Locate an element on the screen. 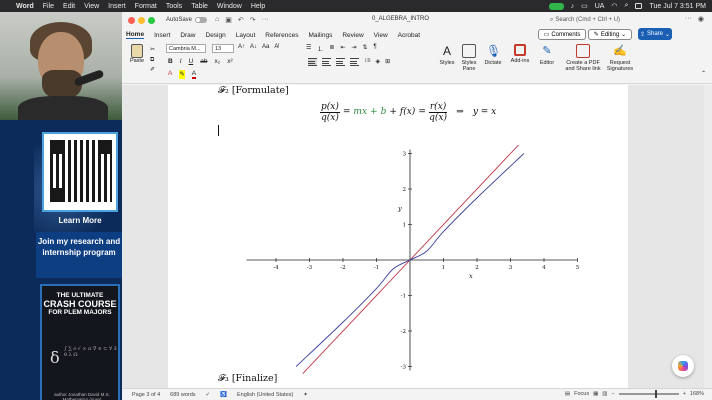 The width and height of the screenshot is (712, 400). camera-active-icon is located at coordinates (556, 6).